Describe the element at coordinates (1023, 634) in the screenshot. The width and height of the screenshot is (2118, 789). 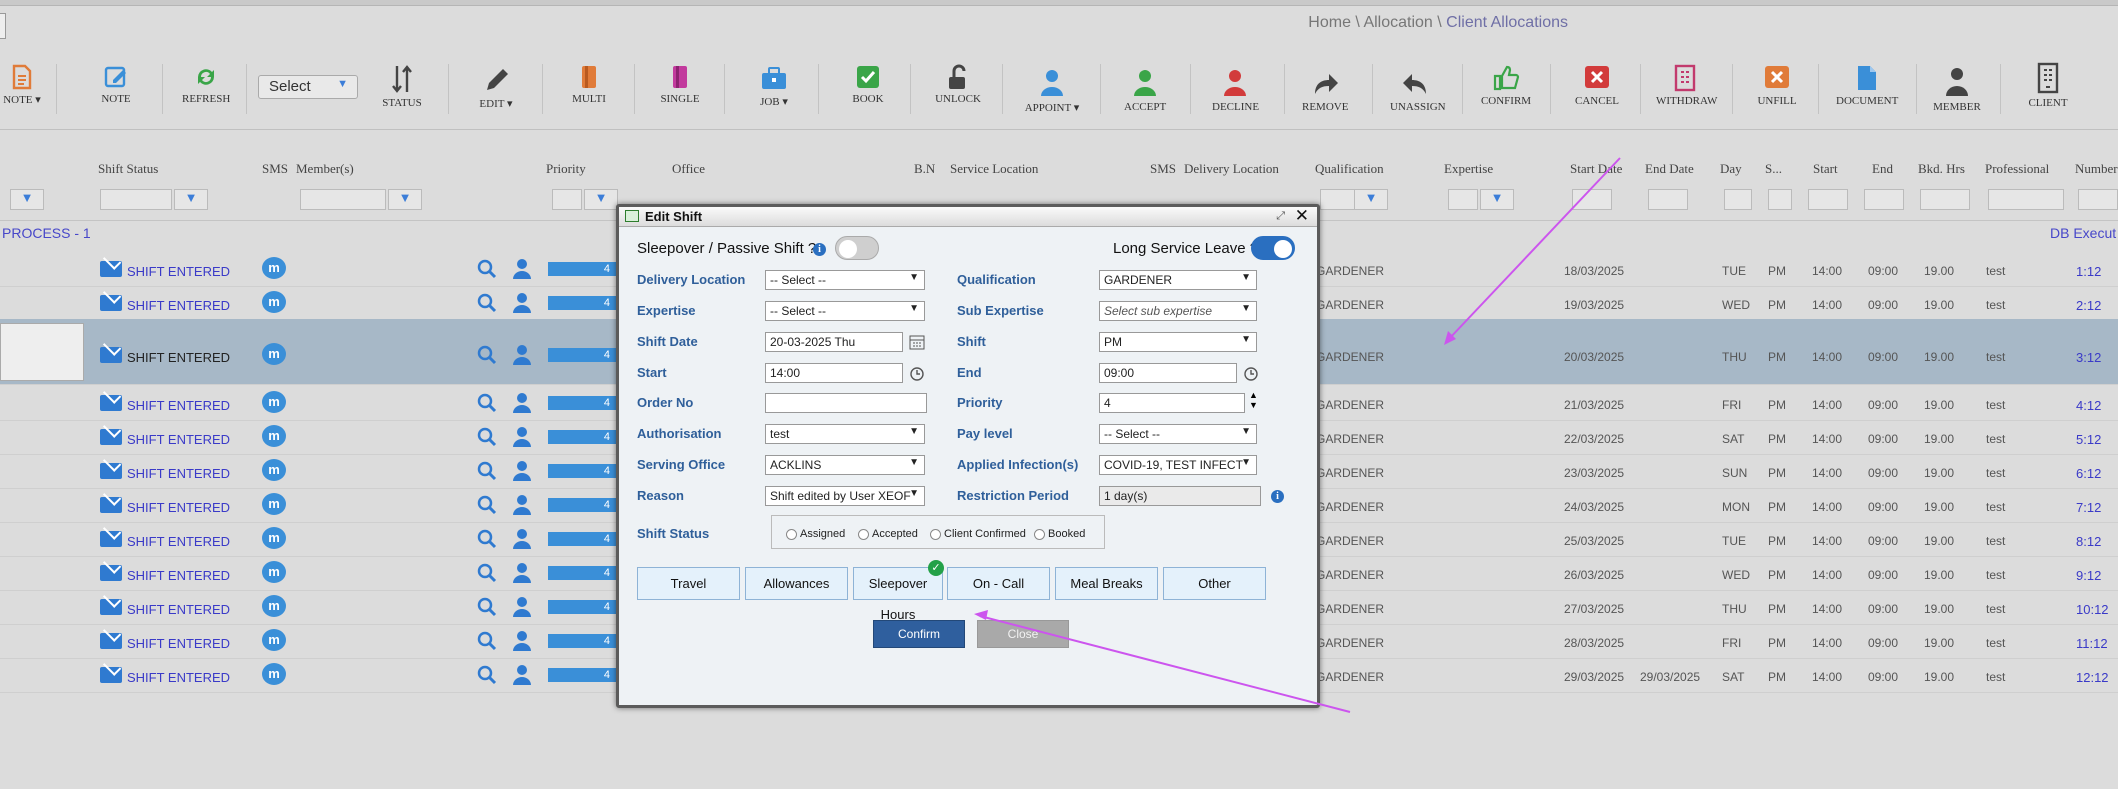
I see `close-button: Close` at that location.